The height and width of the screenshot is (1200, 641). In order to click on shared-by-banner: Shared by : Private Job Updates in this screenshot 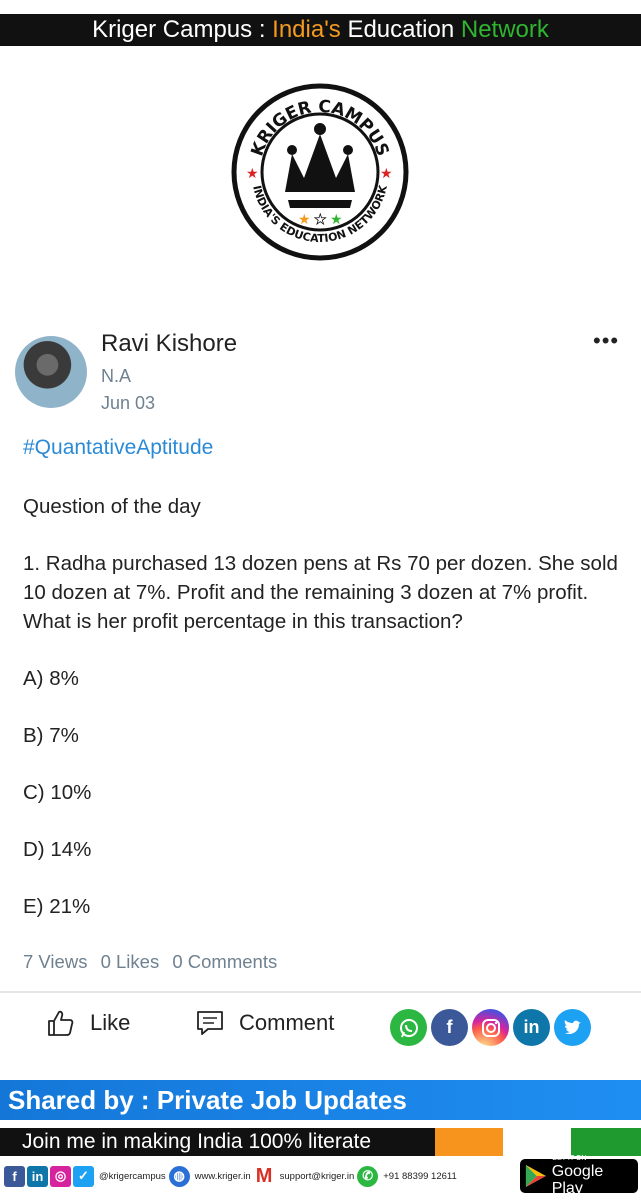, I will do `click(320, 1100)`.